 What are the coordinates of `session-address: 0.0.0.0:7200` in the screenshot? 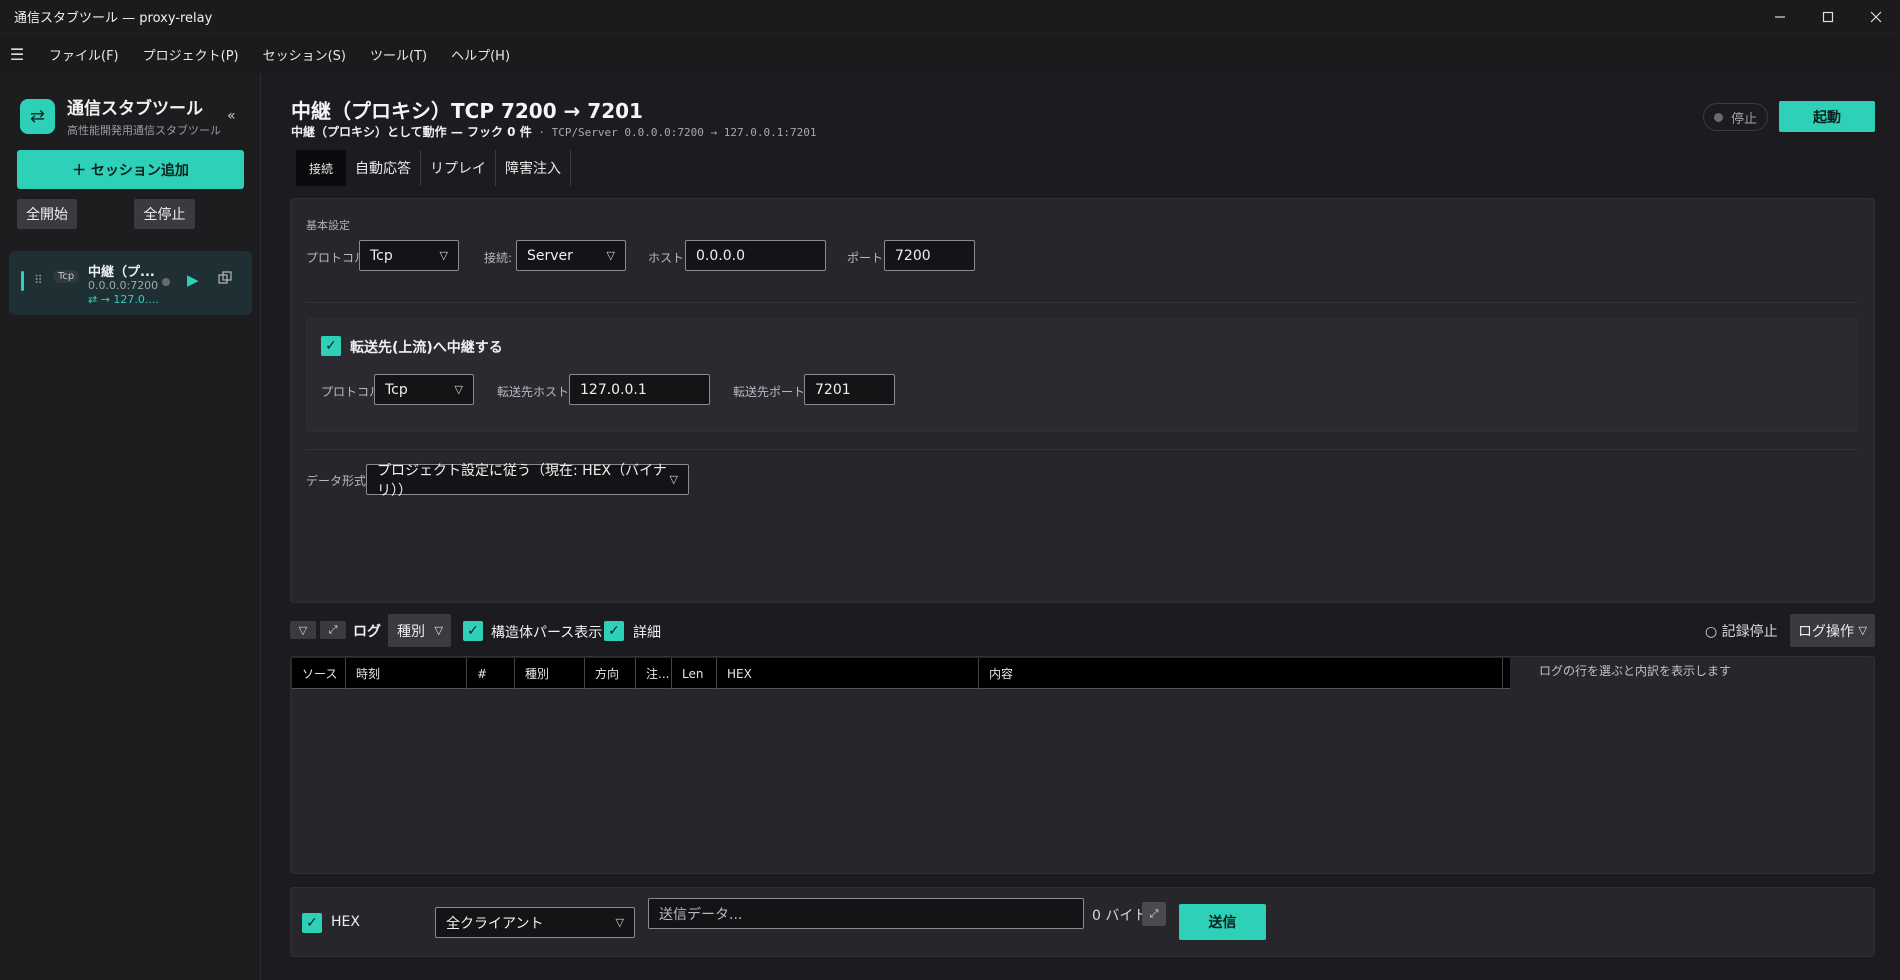 It's located at (123, 285).